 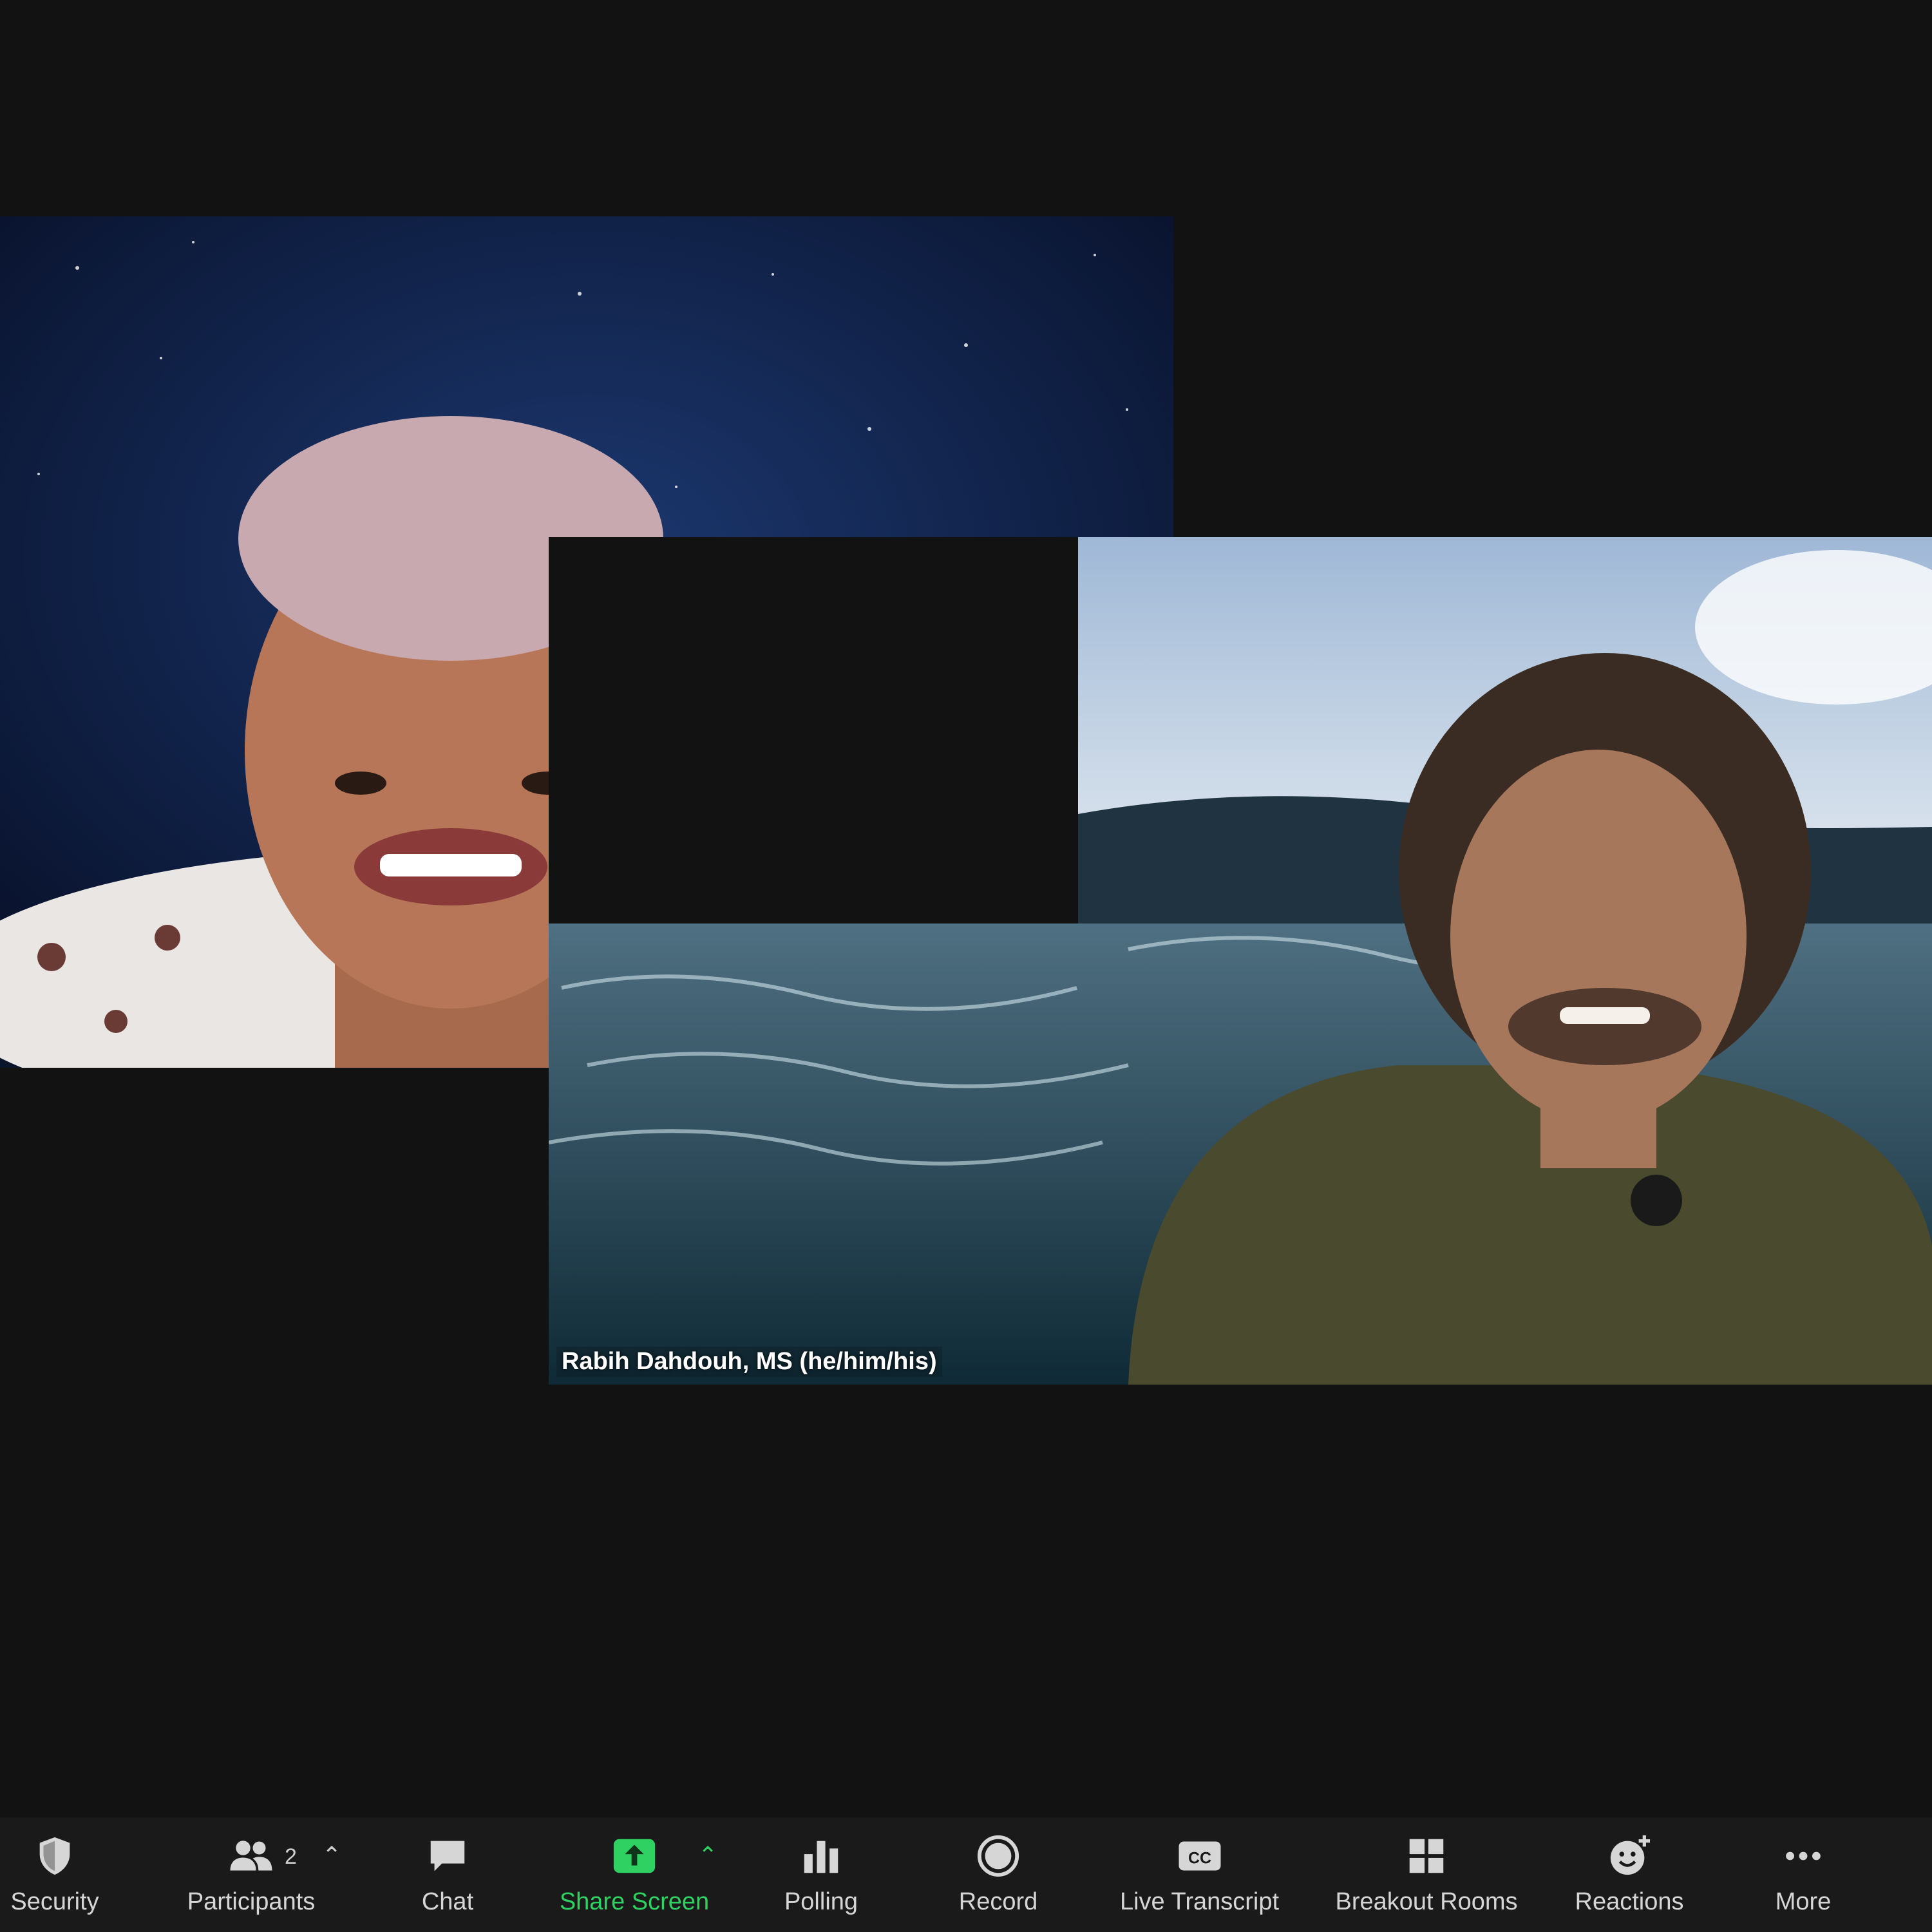 I want to click on bar-chart-icon, so click(x=821, y=1856).